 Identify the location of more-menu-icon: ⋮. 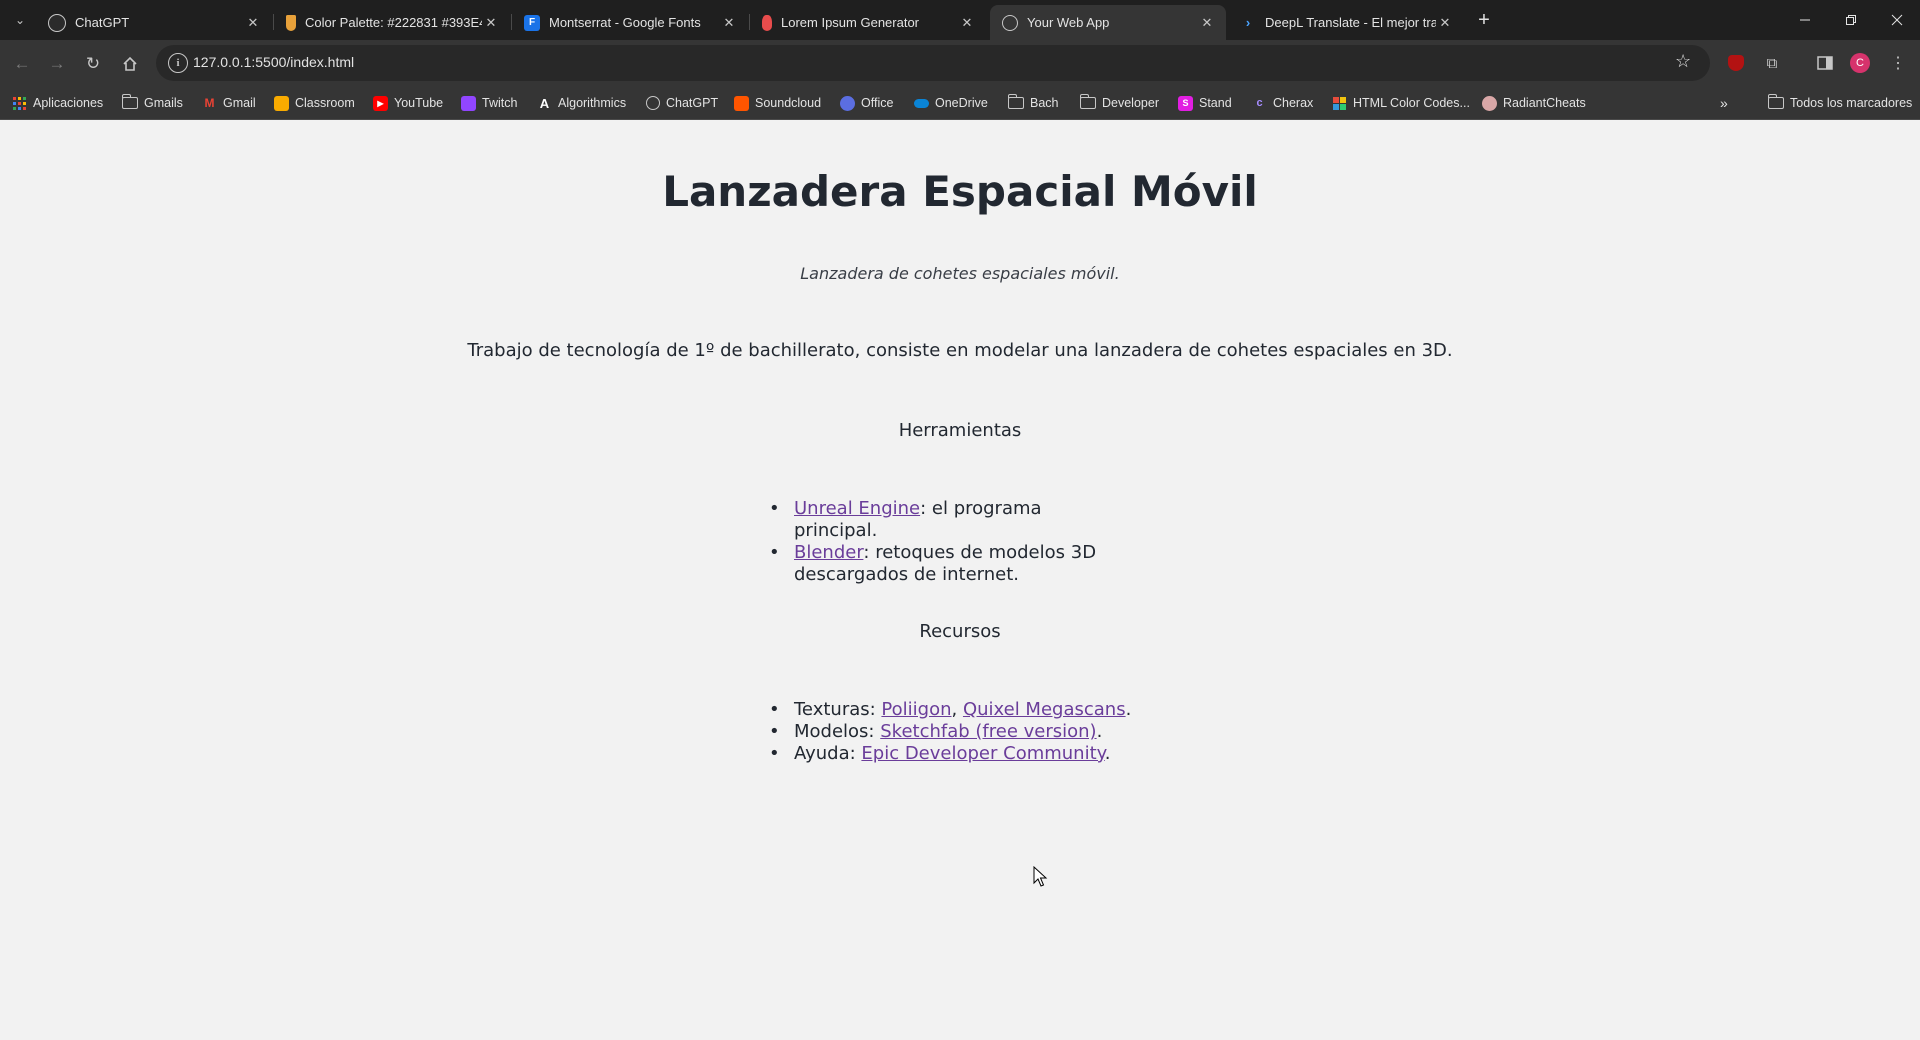
(1898, 63).